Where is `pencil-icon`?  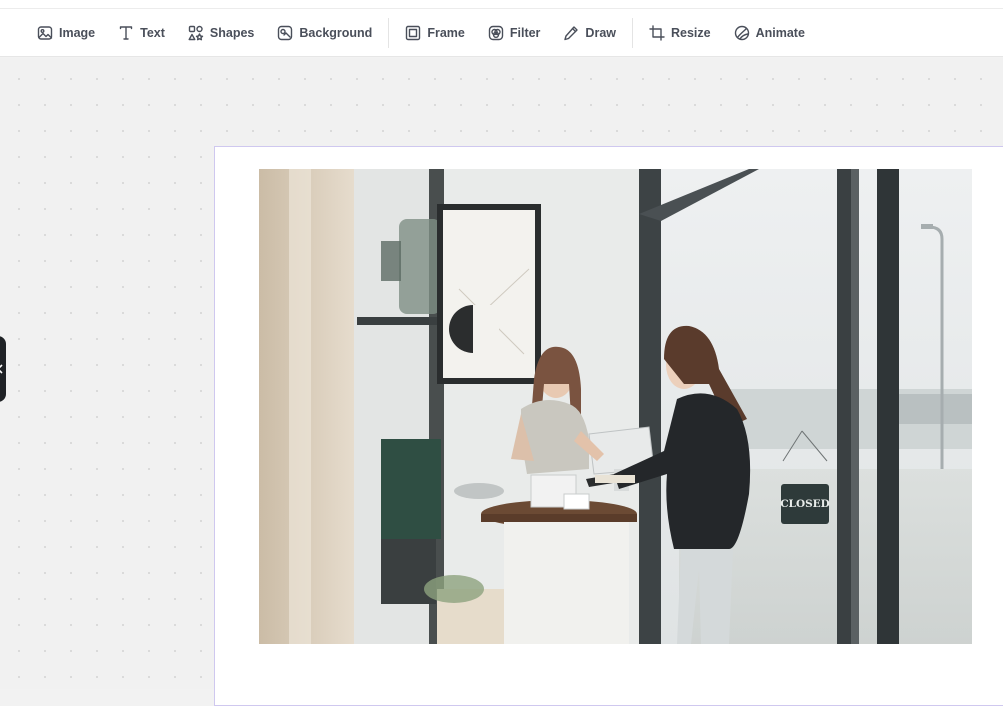 pencil-icon is located at coordinates (571, 32).